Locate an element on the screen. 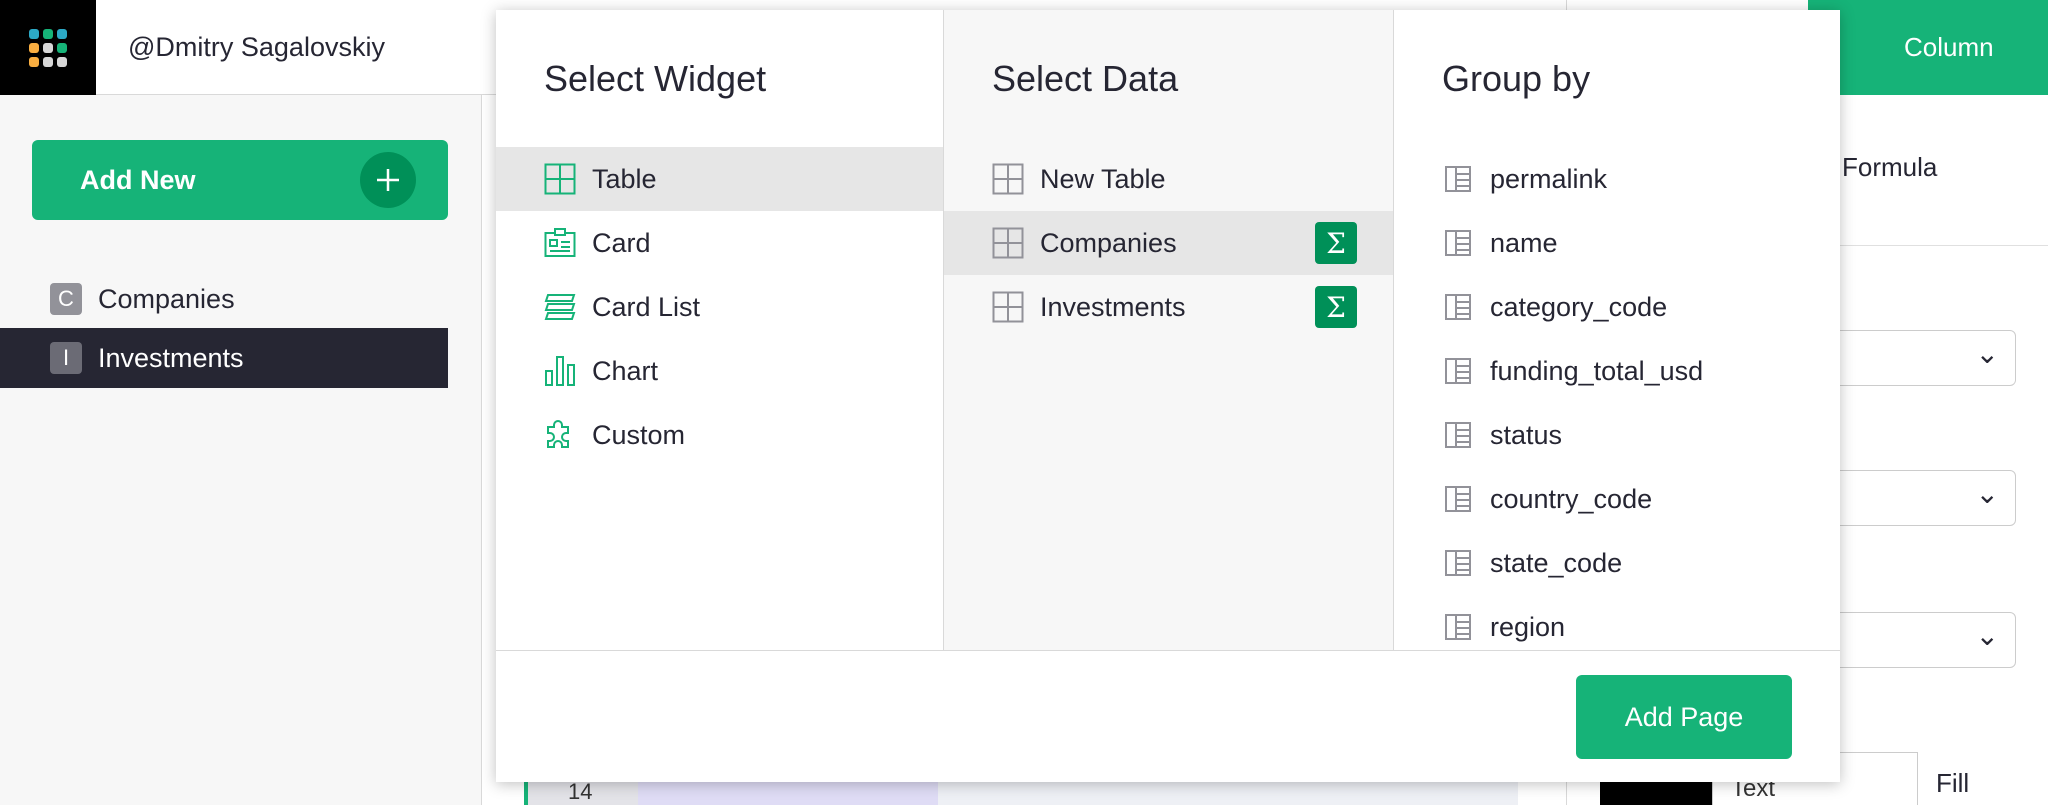 This screenshot has height=805, width=2048. page-initial-badge: C is located at coordinates (66, 299).